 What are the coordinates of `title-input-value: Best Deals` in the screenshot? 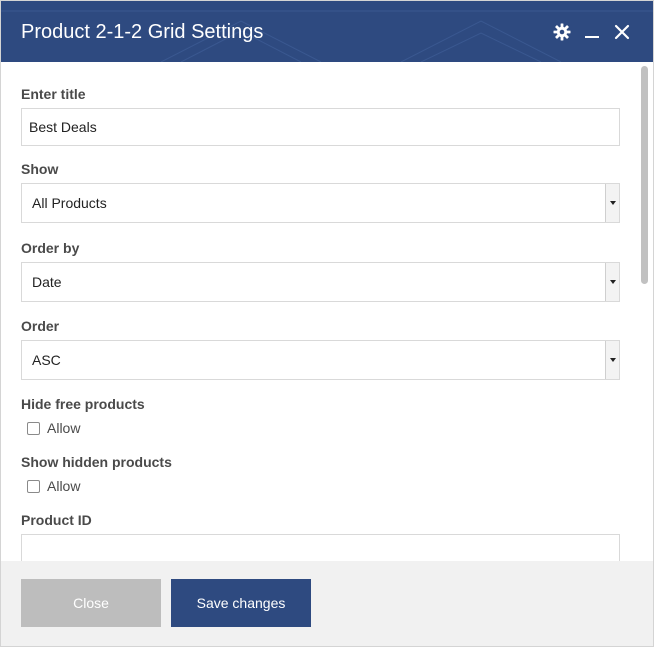 It's located at (63, 127).